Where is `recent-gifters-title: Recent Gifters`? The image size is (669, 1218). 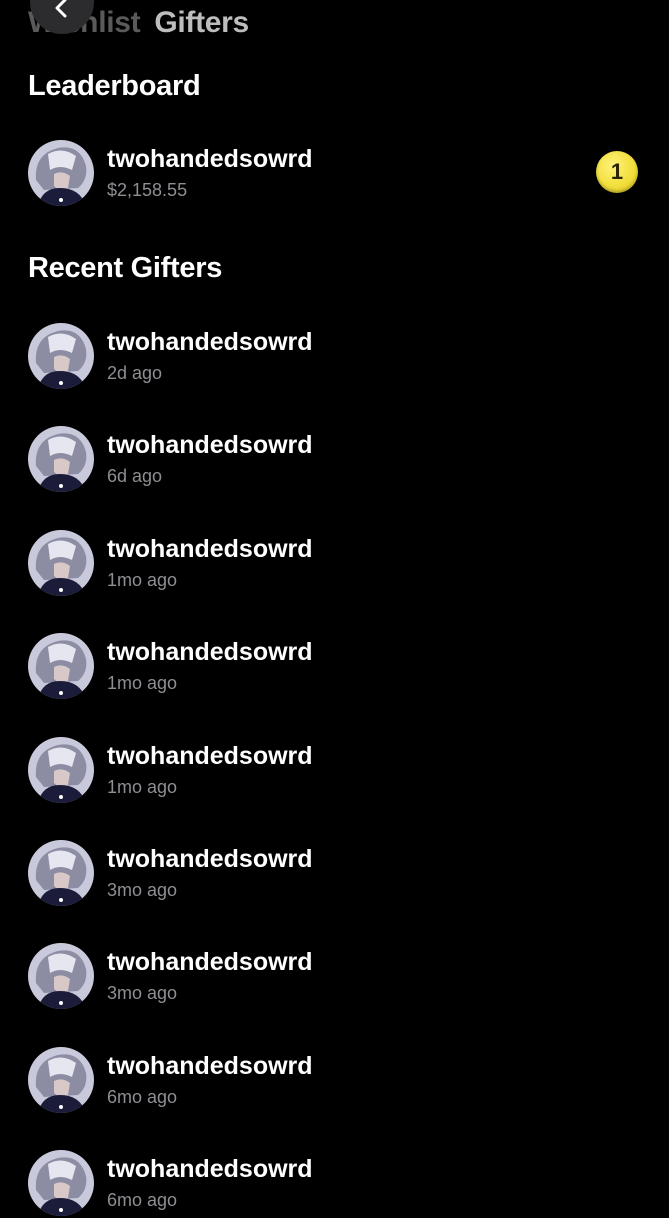
recent-gifters-title: Recent Gifters is located at coordinates (125, 268).